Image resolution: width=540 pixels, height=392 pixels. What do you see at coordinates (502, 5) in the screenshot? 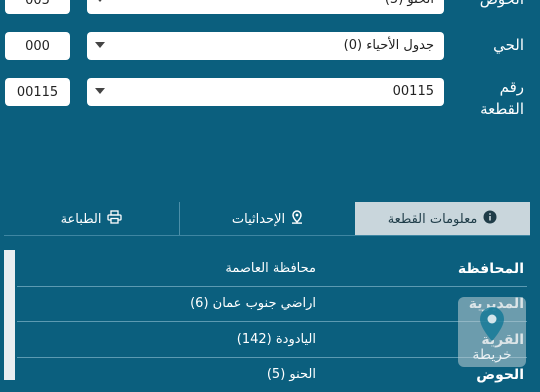
I see `basin-label: الحوض` at bounding box center [502, 5].